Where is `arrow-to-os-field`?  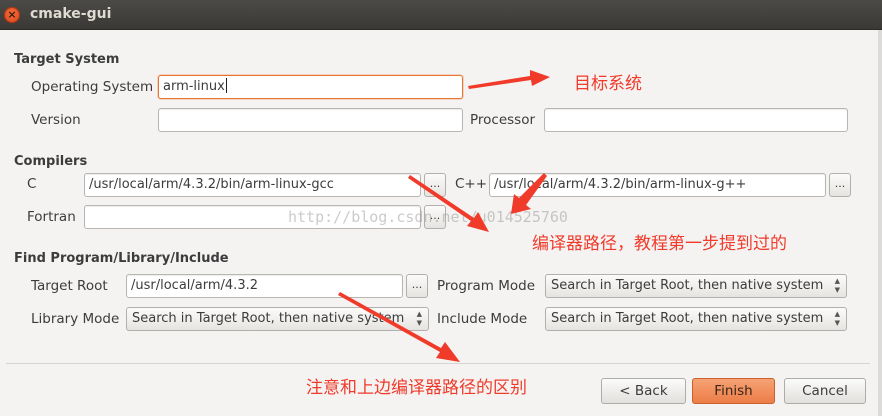
arrow-to-os-field is located at coordinates (509, 79).